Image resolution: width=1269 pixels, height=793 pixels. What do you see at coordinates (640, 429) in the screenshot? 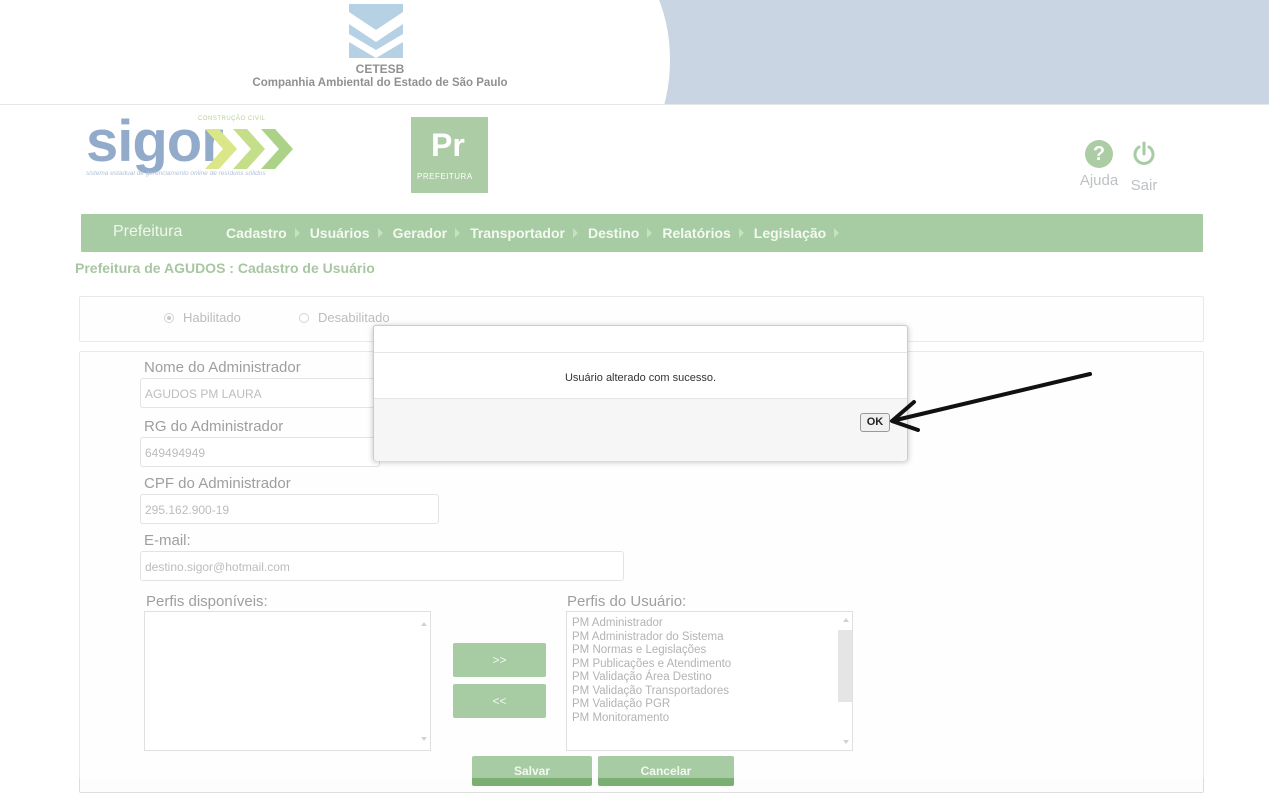
I see `dialog-footer` at bounding box center [640, 429].